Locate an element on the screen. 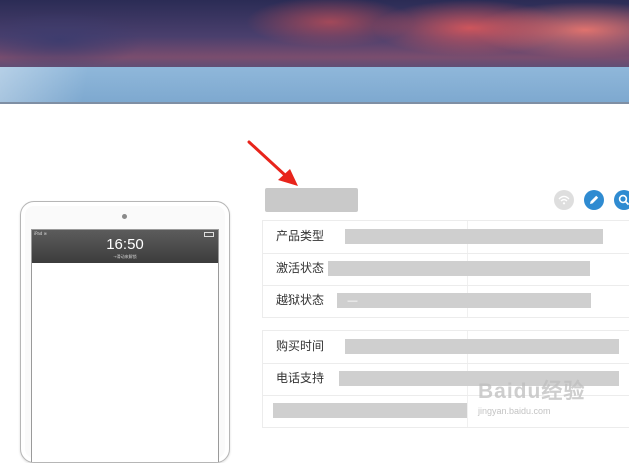  row-product-type: 产品类型 is located at coordinates (446, 237).